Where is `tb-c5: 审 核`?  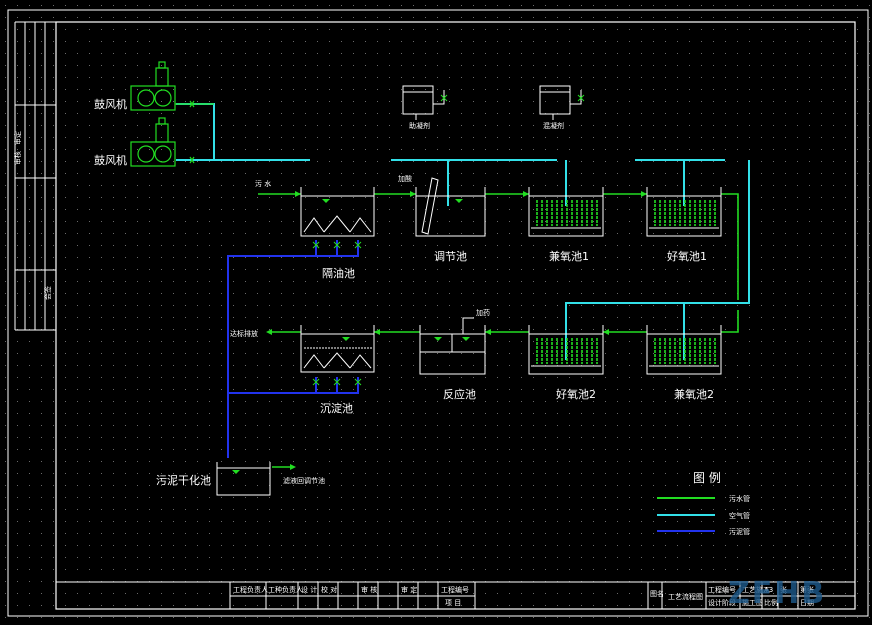
tb-c5: 审 核 is located at coordinates (369, 589).